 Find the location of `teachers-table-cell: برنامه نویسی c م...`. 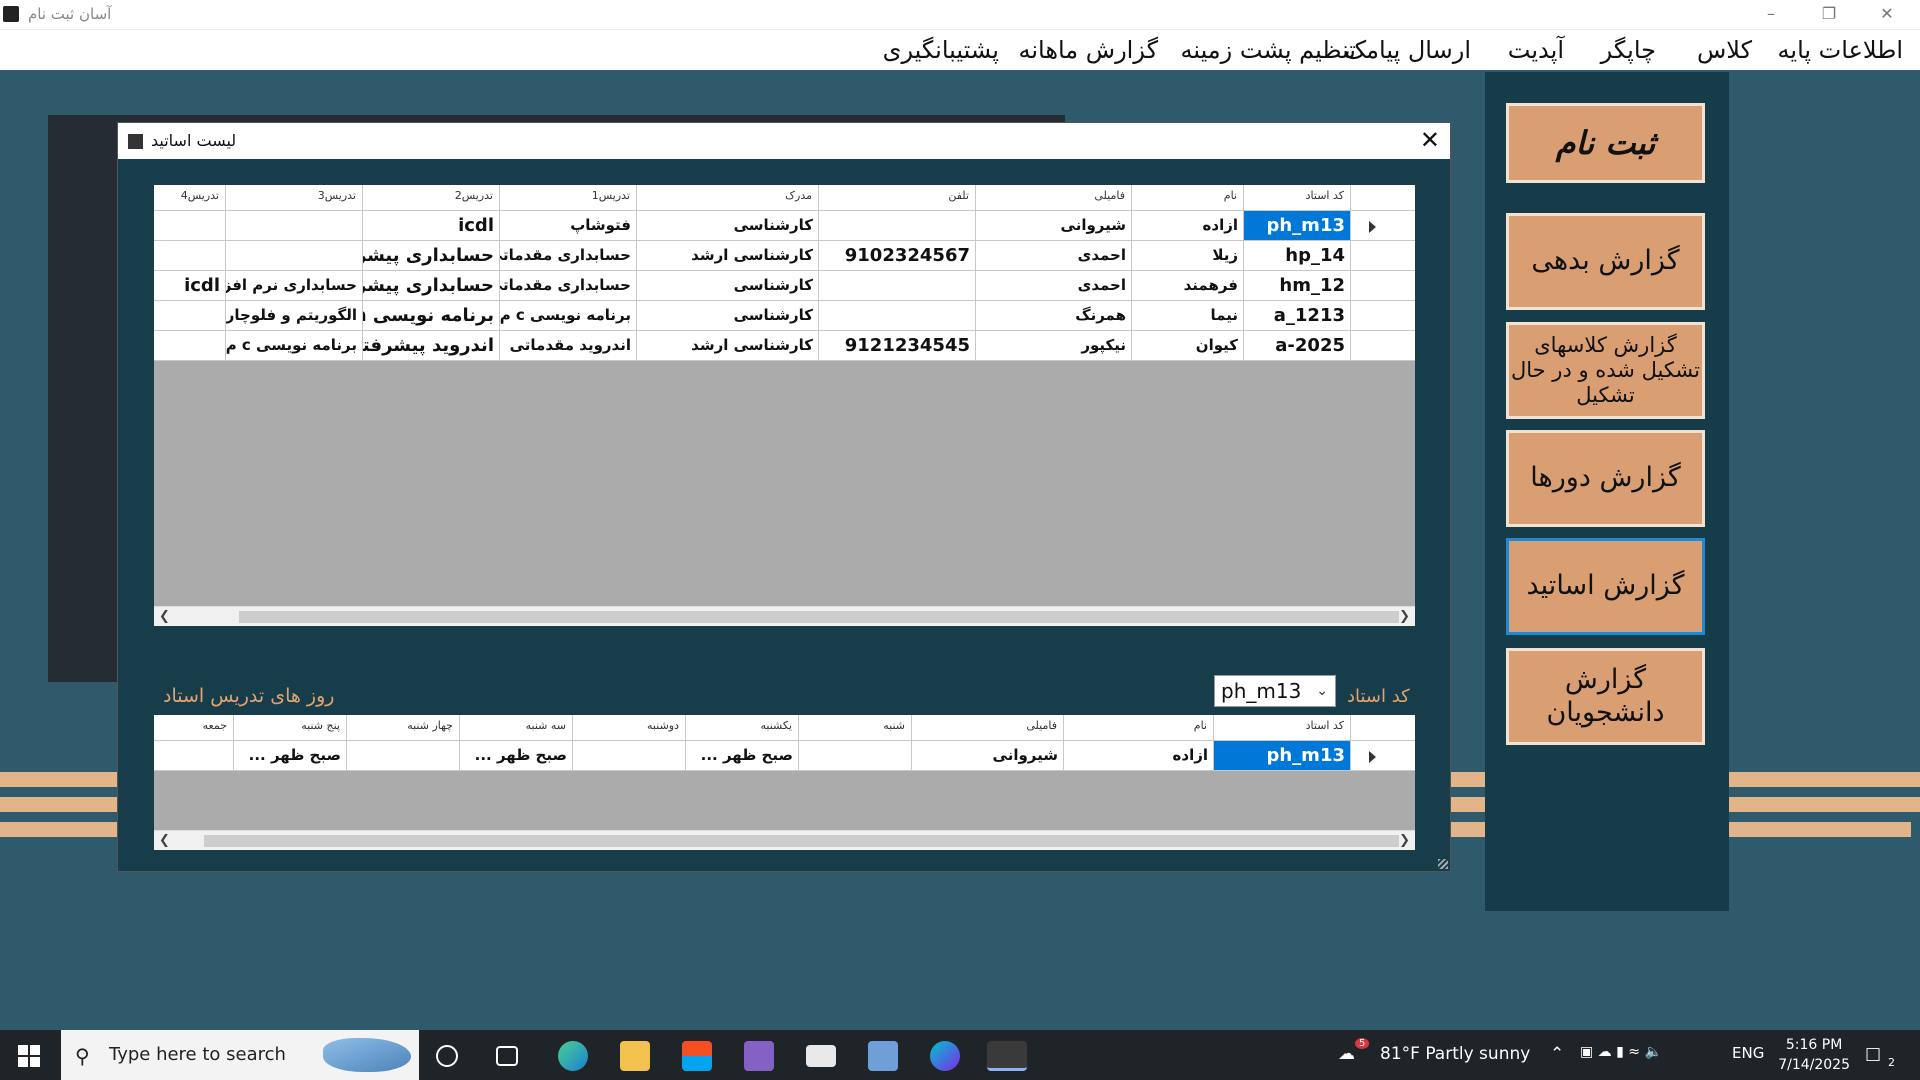

teachers-table-cell: برنامه نویسی c م... is located at coordinates (568, 316).